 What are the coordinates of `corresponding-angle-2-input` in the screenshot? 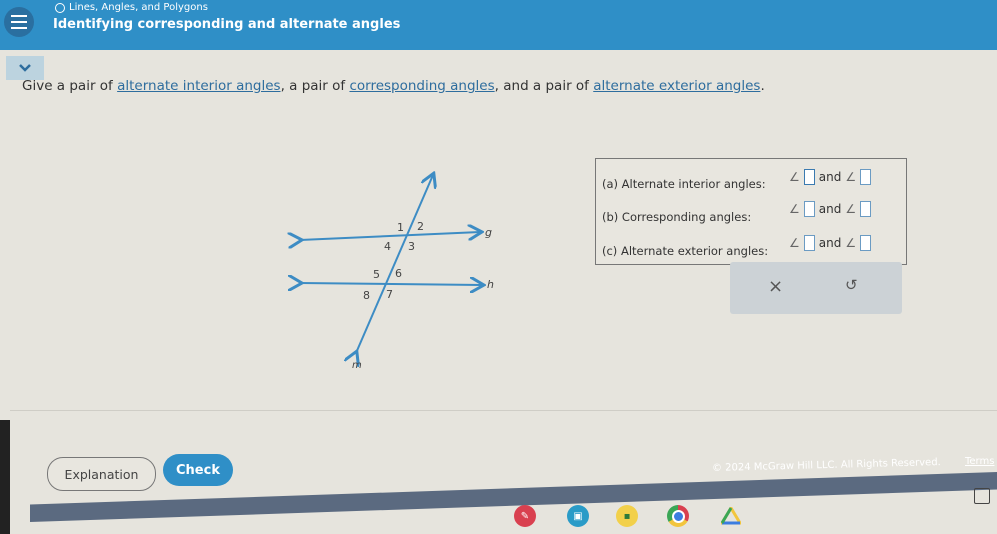 It's located at (866, 209).